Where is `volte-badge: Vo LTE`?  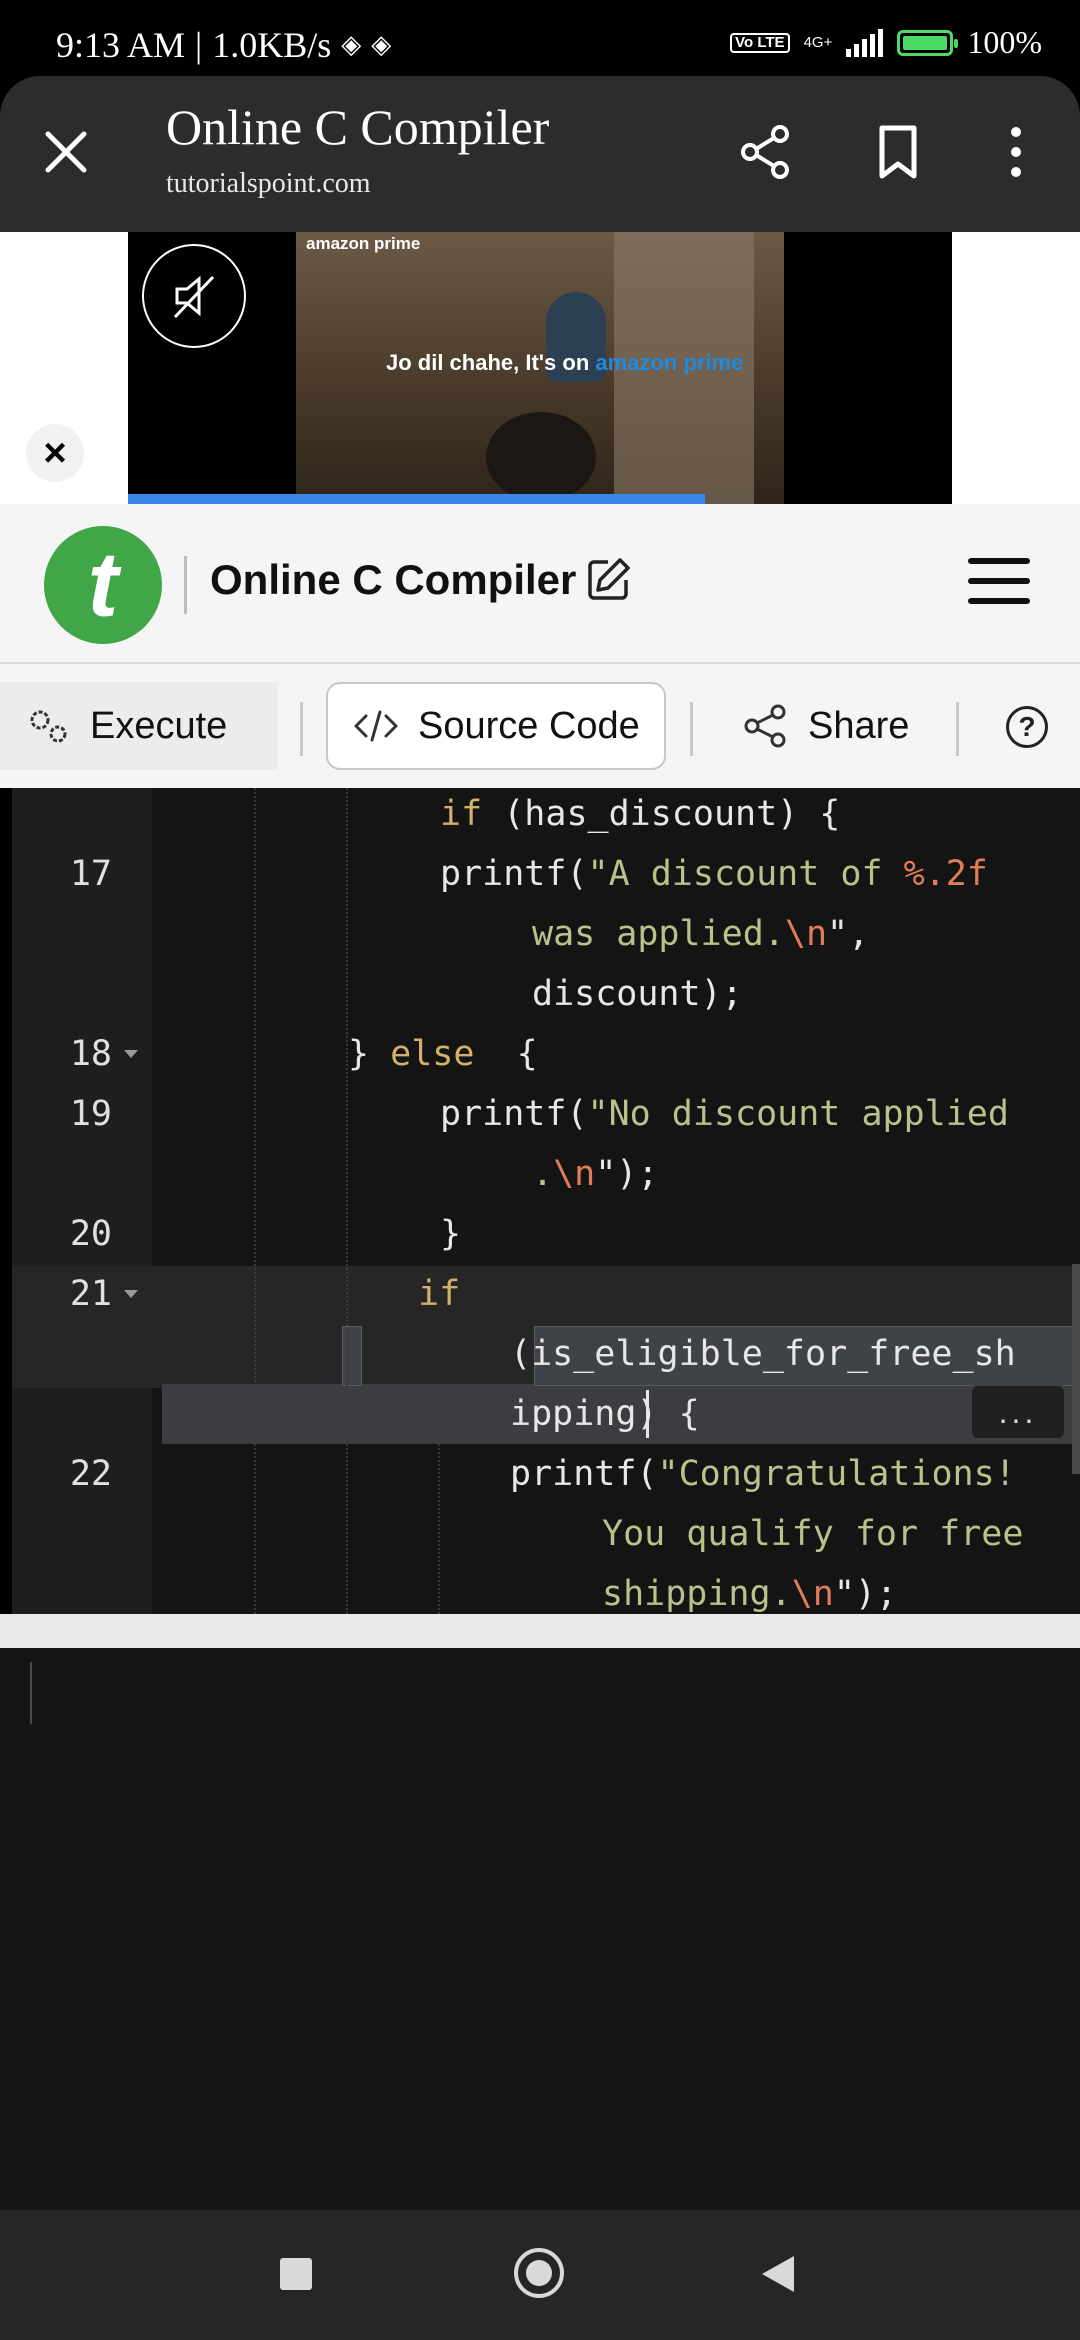 volte-badge: Vo LTE is located at coordinates (760, 42).